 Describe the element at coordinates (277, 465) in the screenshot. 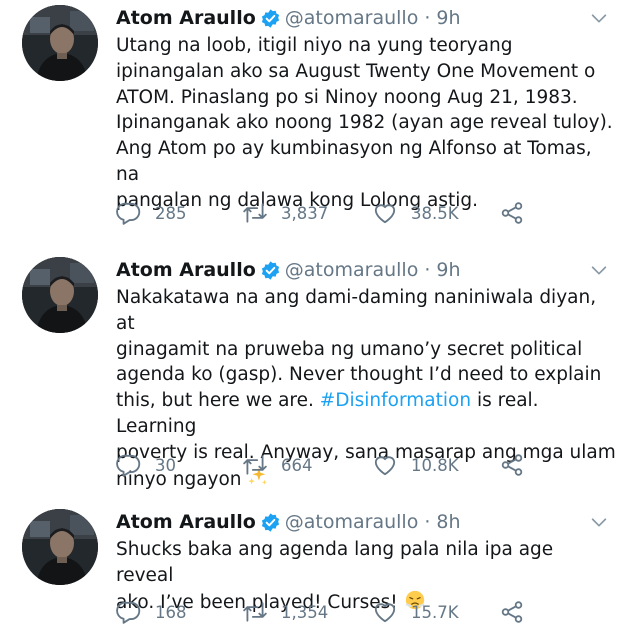

I see `retweet-button: 664` at that location.